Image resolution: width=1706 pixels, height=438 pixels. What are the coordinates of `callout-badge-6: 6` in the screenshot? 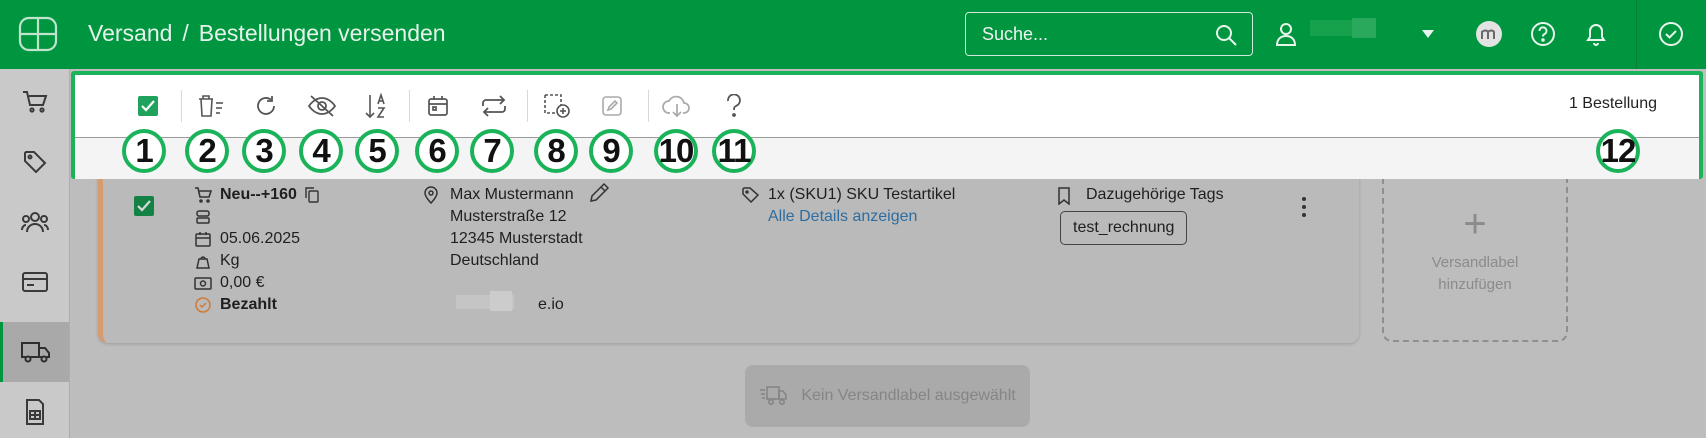 It's located at (437, 151).